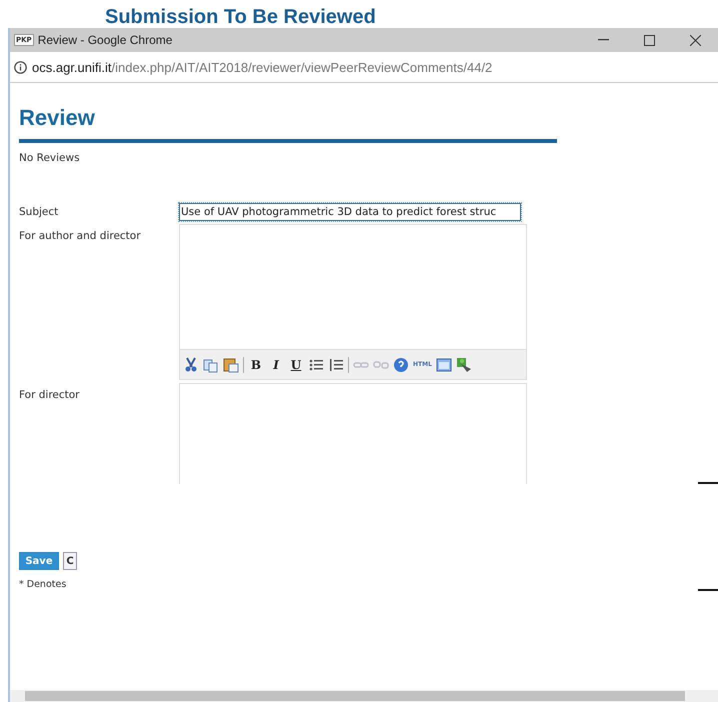 This screenshot has width=718, height=702. I want to click on bullet-list-icon, so click(316, 364).